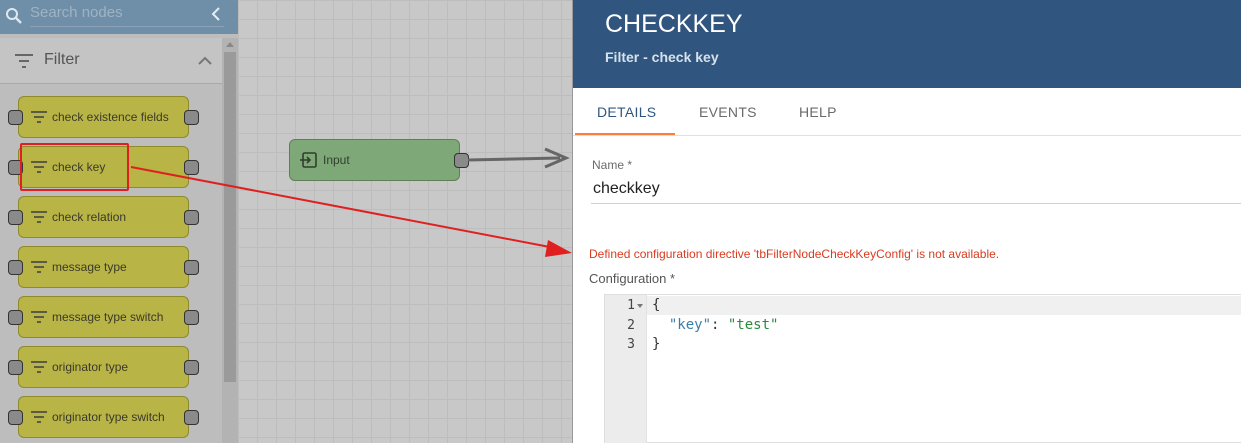  Describe the element at coordinates (230, 217) in the screenshot. I see `palette-scroll-thumb` at that location.